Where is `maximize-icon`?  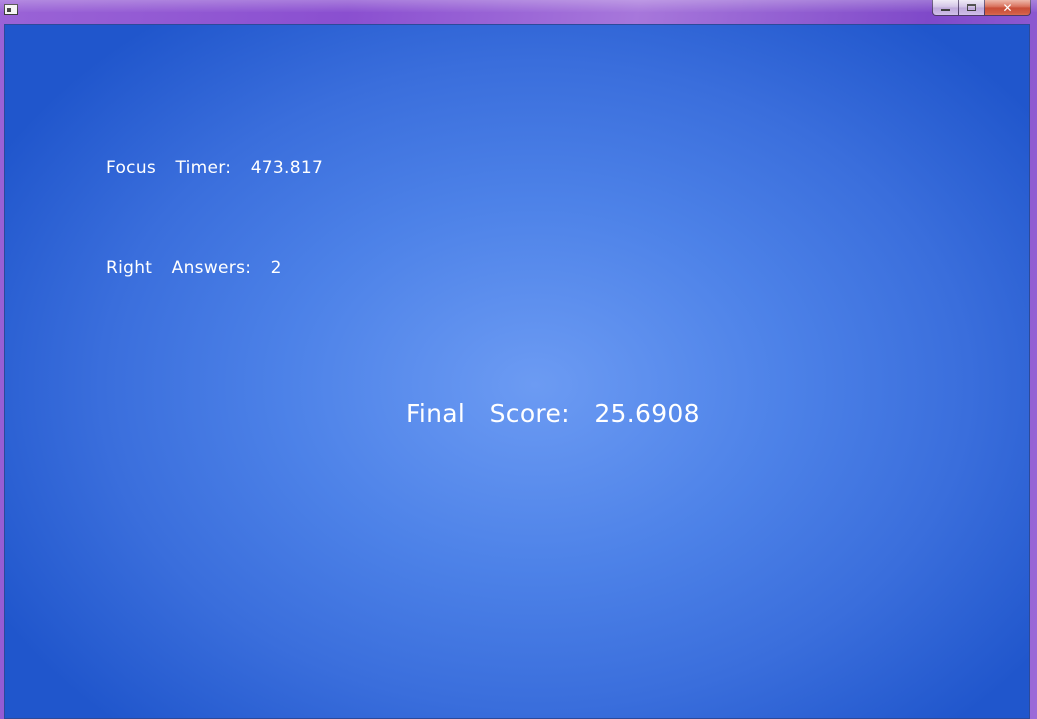
maximize-icon is located at coordinates (971, 7).